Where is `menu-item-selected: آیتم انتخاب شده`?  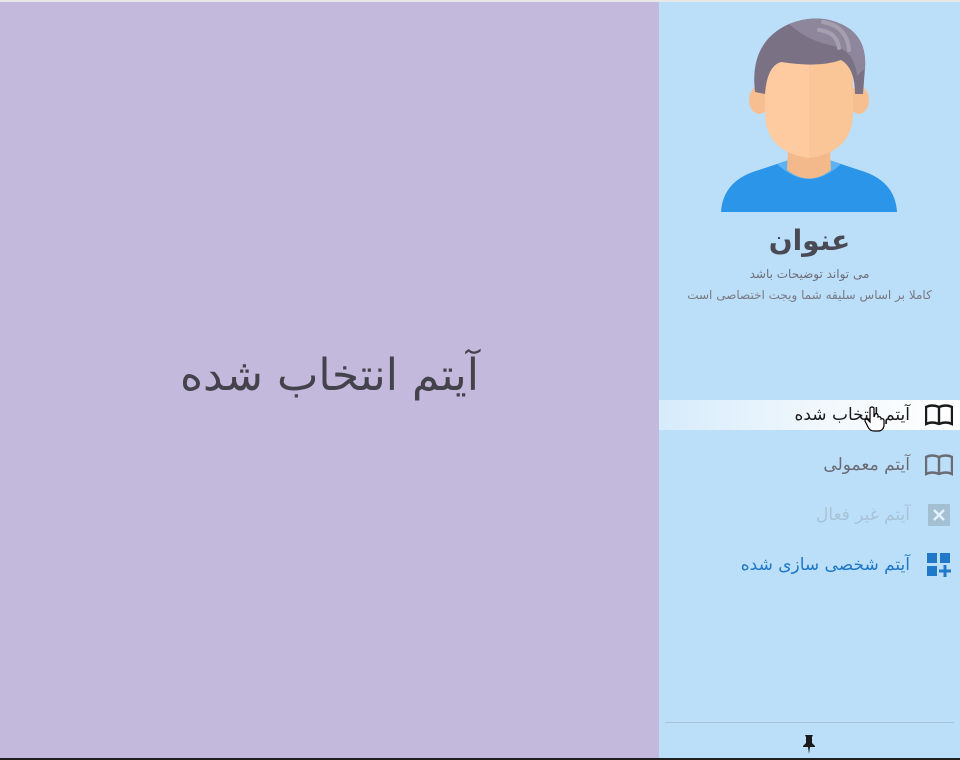 menu-item-selected: آیتم انتخاب شده is located at coordinates (809, 415).